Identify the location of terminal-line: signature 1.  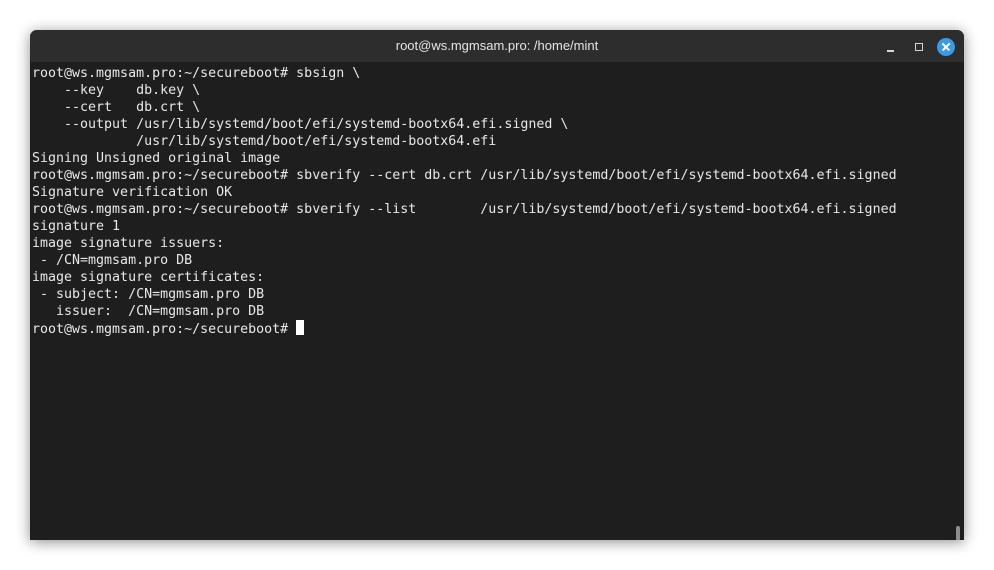
(76, 226).